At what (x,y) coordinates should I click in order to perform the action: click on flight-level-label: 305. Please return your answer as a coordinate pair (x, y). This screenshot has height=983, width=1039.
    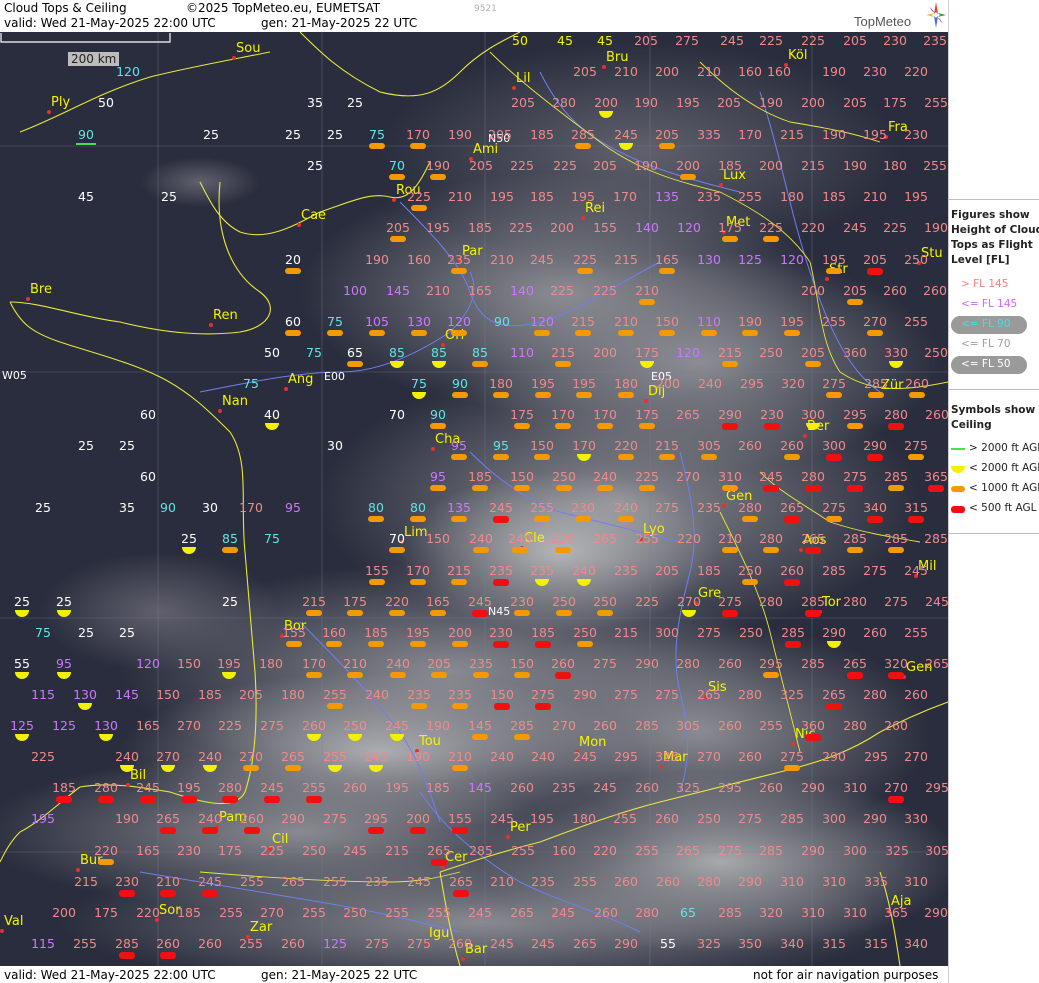
    Looking at the image, I should click on (936, 850).